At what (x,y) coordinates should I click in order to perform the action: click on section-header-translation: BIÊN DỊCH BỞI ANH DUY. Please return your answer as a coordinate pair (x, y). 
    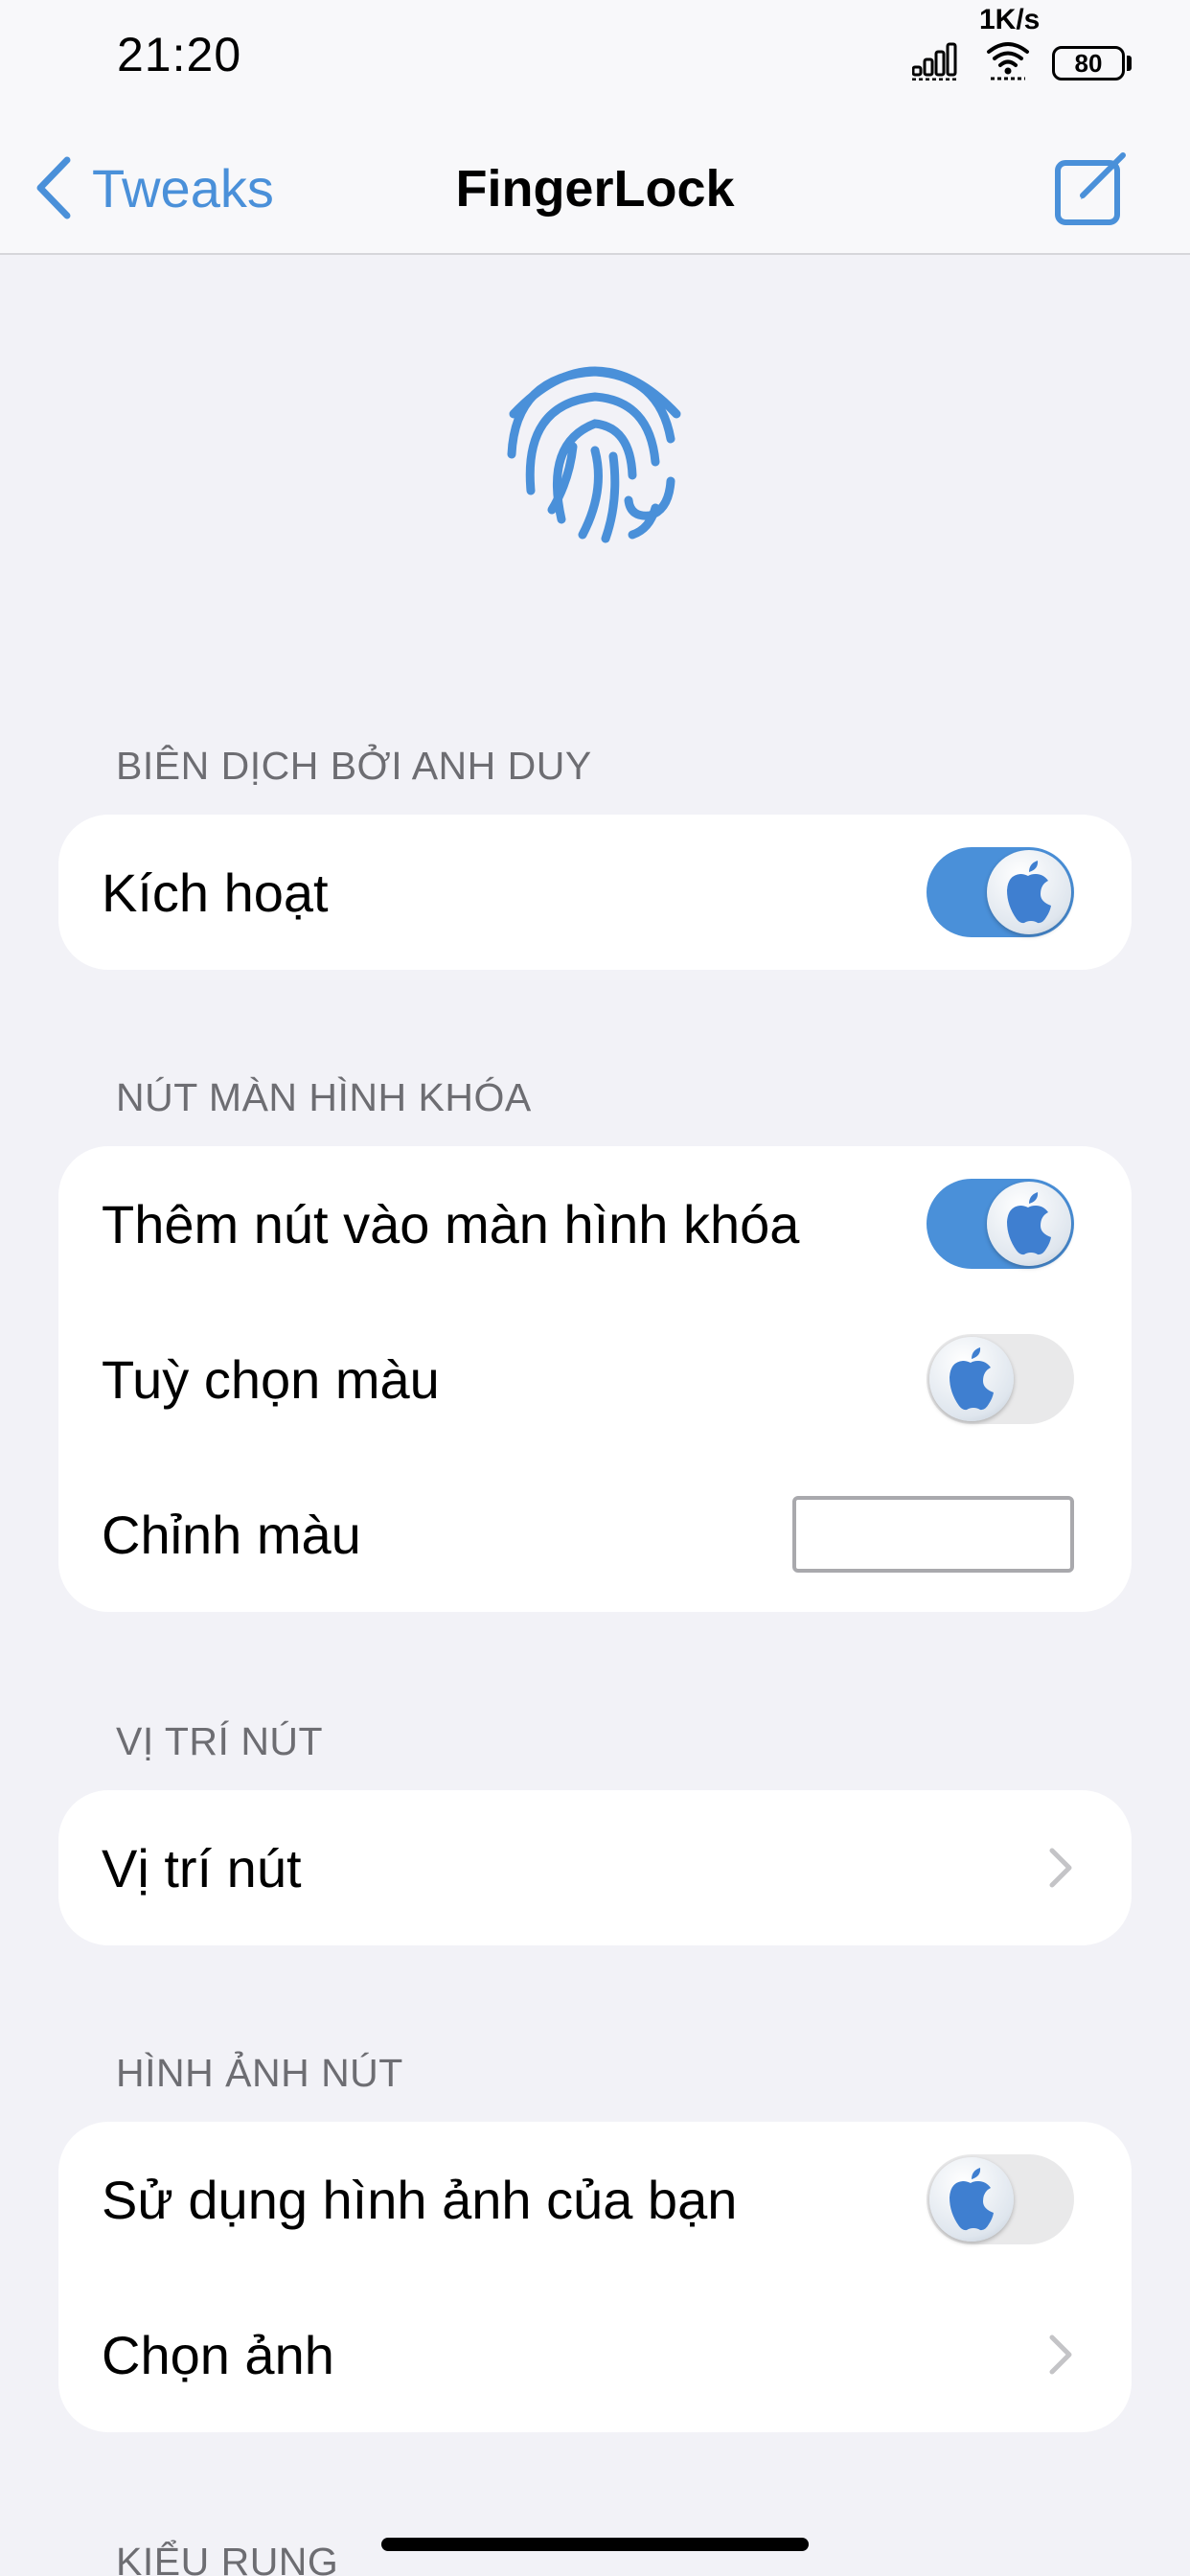
    Looking at the image, I should click on (354, 766).